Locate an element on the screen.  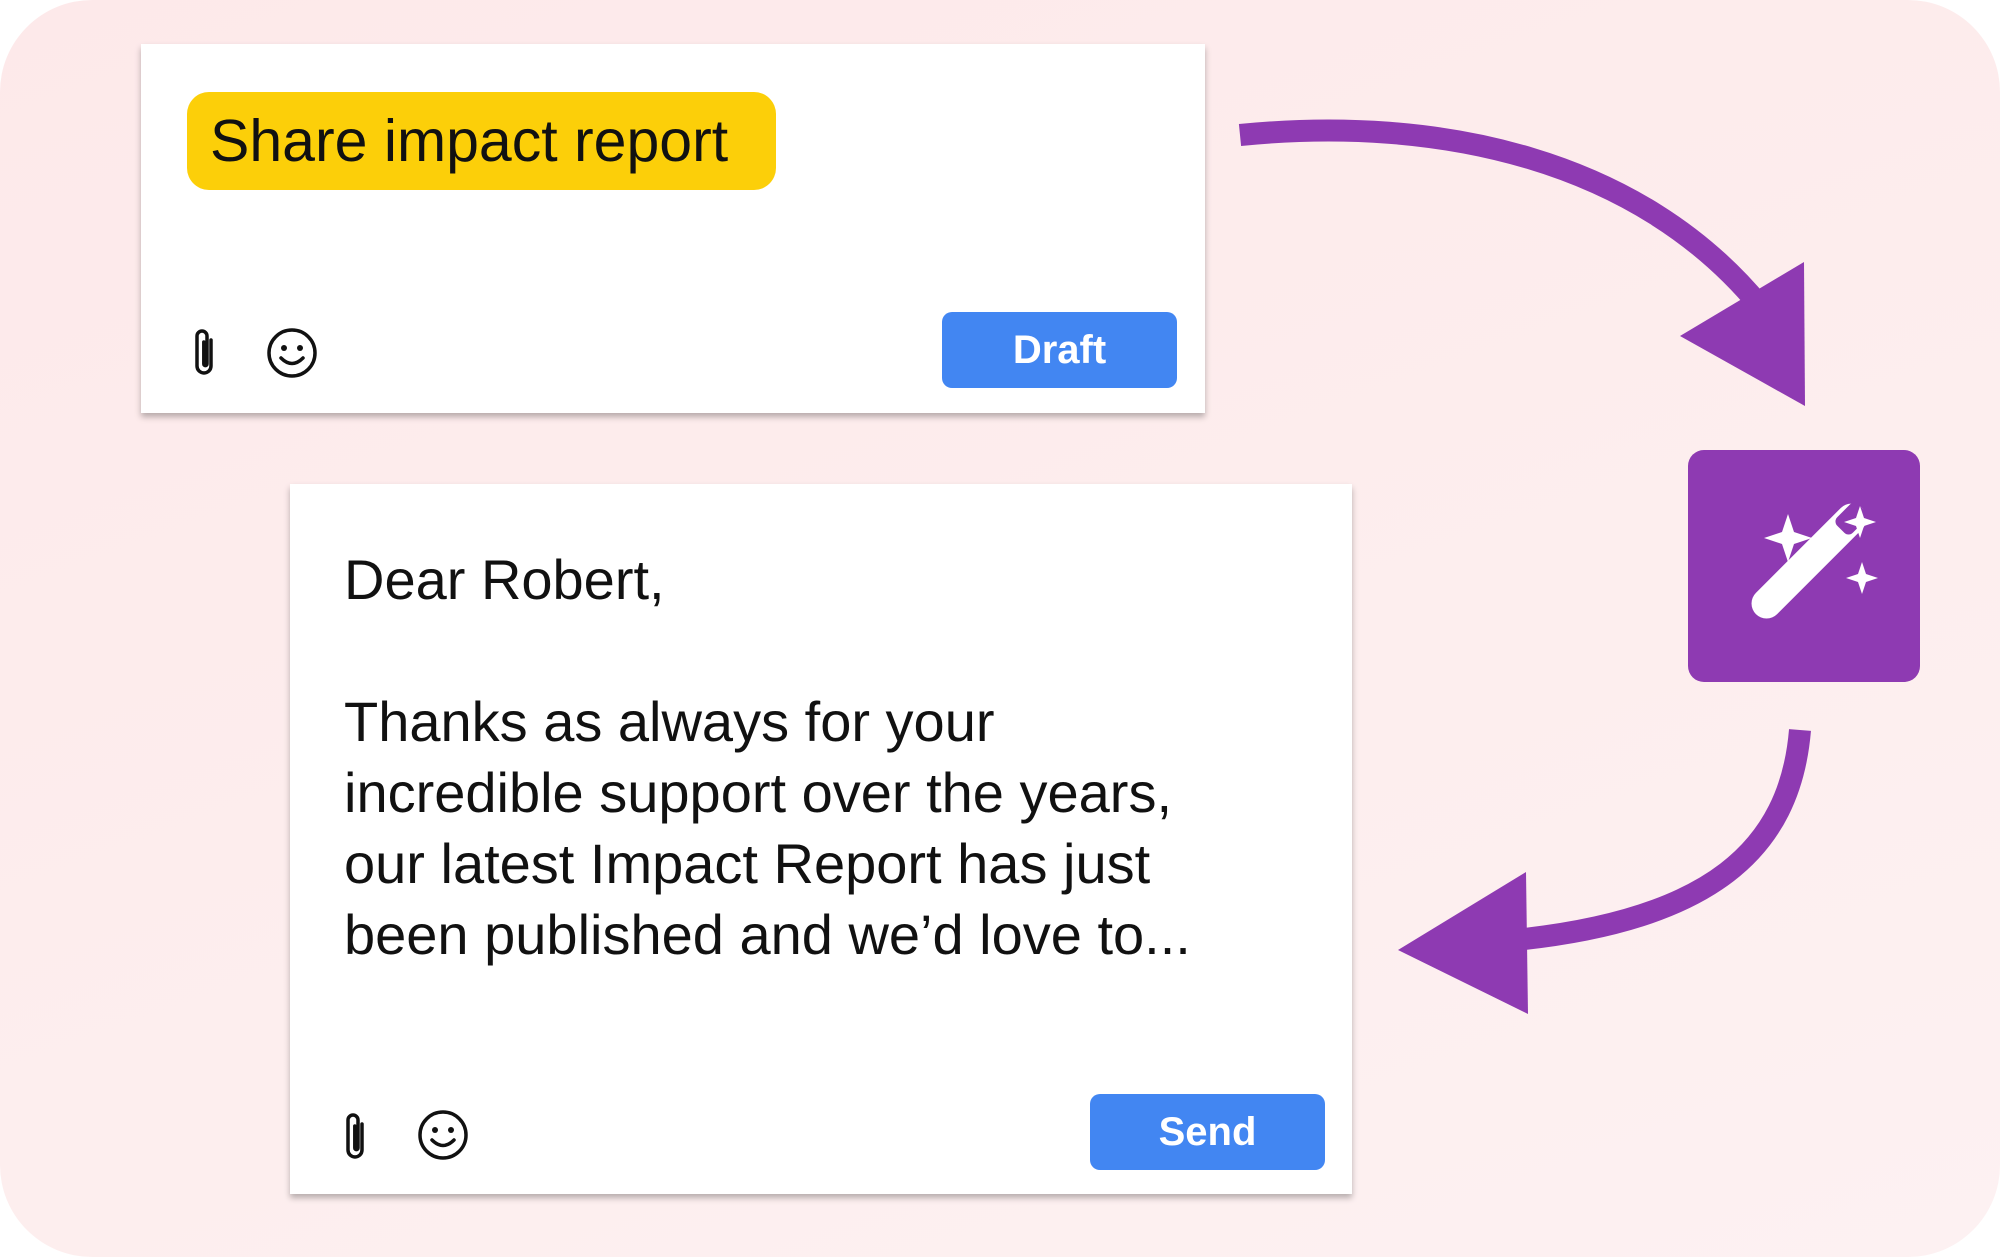
magic-wand-icon is located at coordinates (1814, 560).